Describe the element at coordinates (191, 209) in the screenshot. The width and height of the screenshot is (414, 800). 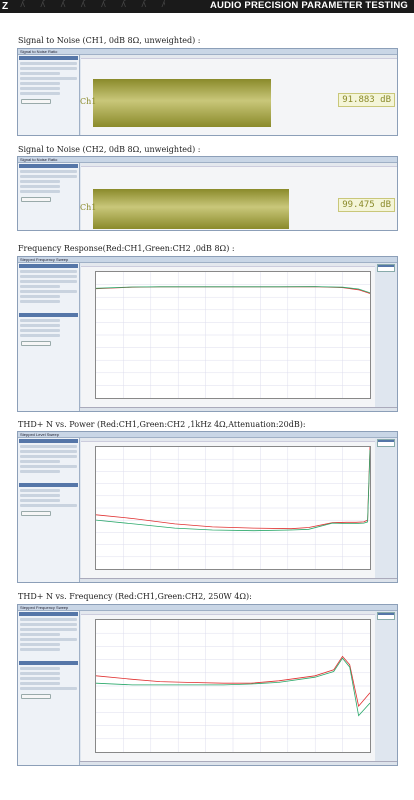
I see `meter-bar-ch2` at that location.